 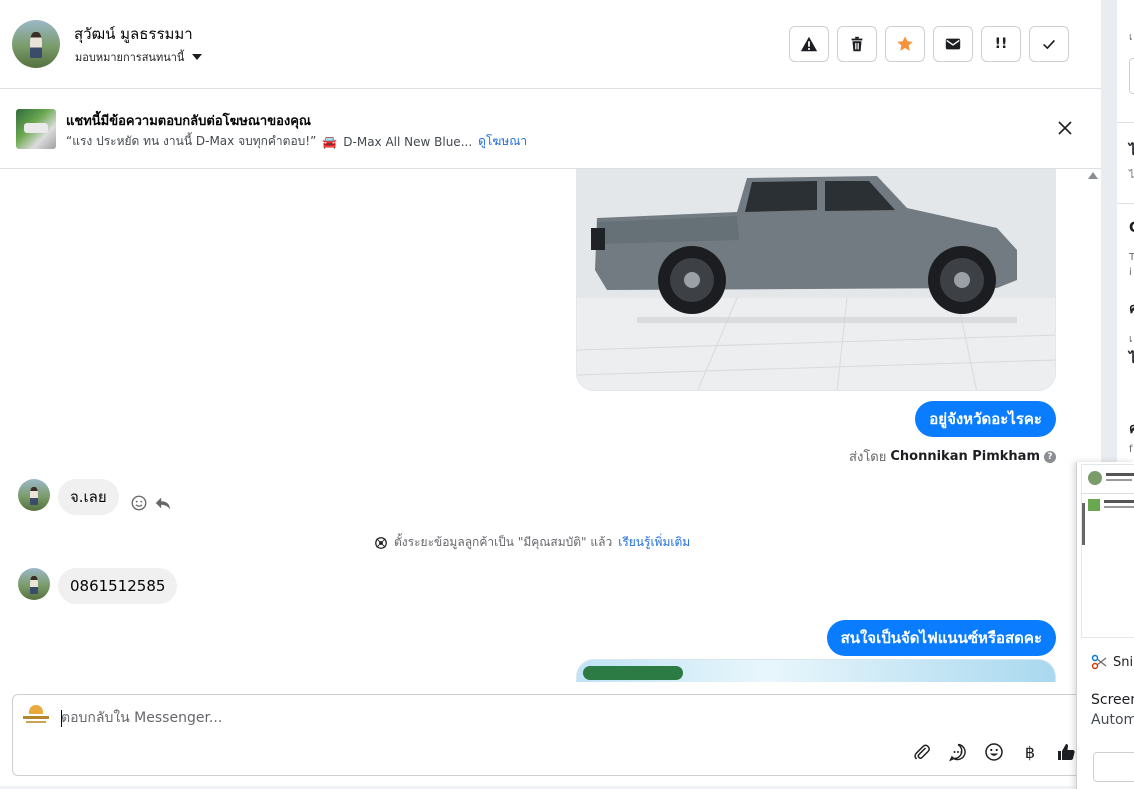 I want to click on mark-unread-button, so click(x=953, y=44).